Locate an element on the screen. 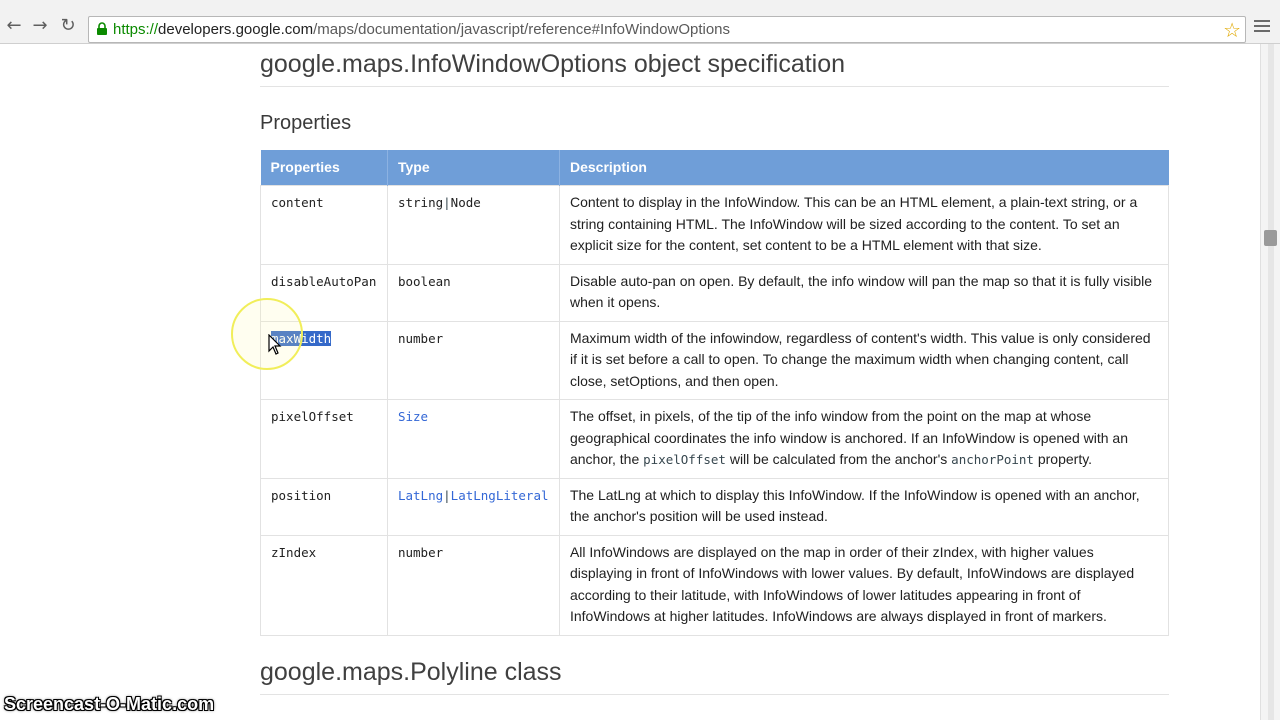 The width and height of the screenshot is (1280, 720). url-domain: developers.google.com is located at coordinates (236, 29).